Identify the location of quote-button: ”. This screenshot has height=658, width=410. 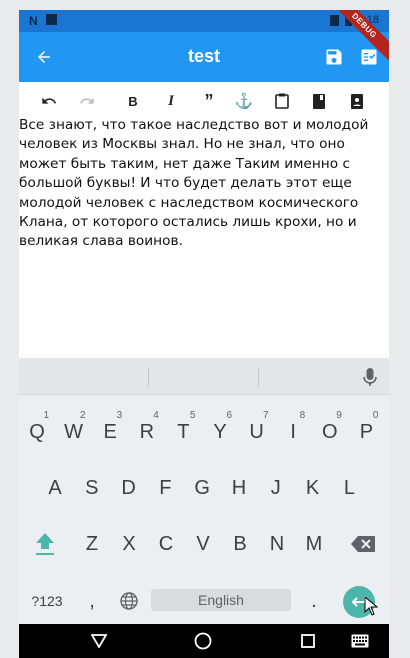
(209, 101).